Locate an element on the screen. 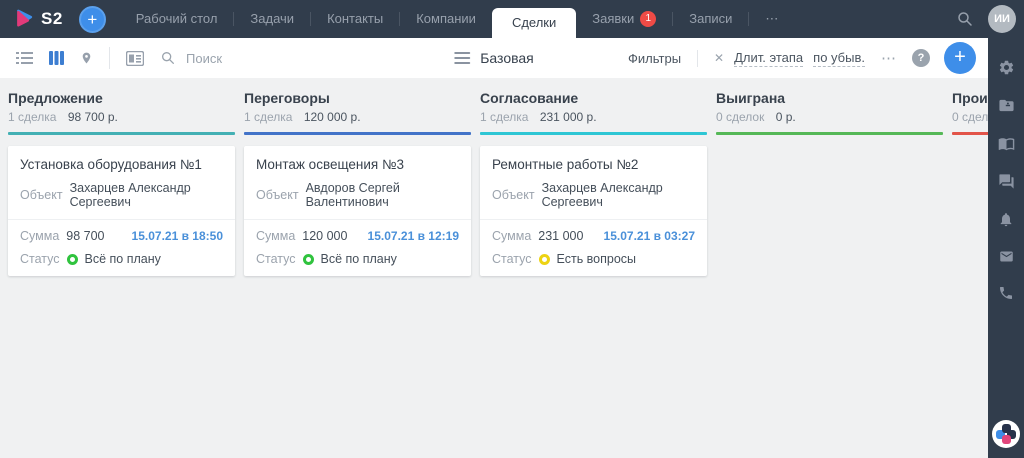 This screenshot has height=458, width=1024. sort-order-link: по убыв. is located at coordinates (839, 58).